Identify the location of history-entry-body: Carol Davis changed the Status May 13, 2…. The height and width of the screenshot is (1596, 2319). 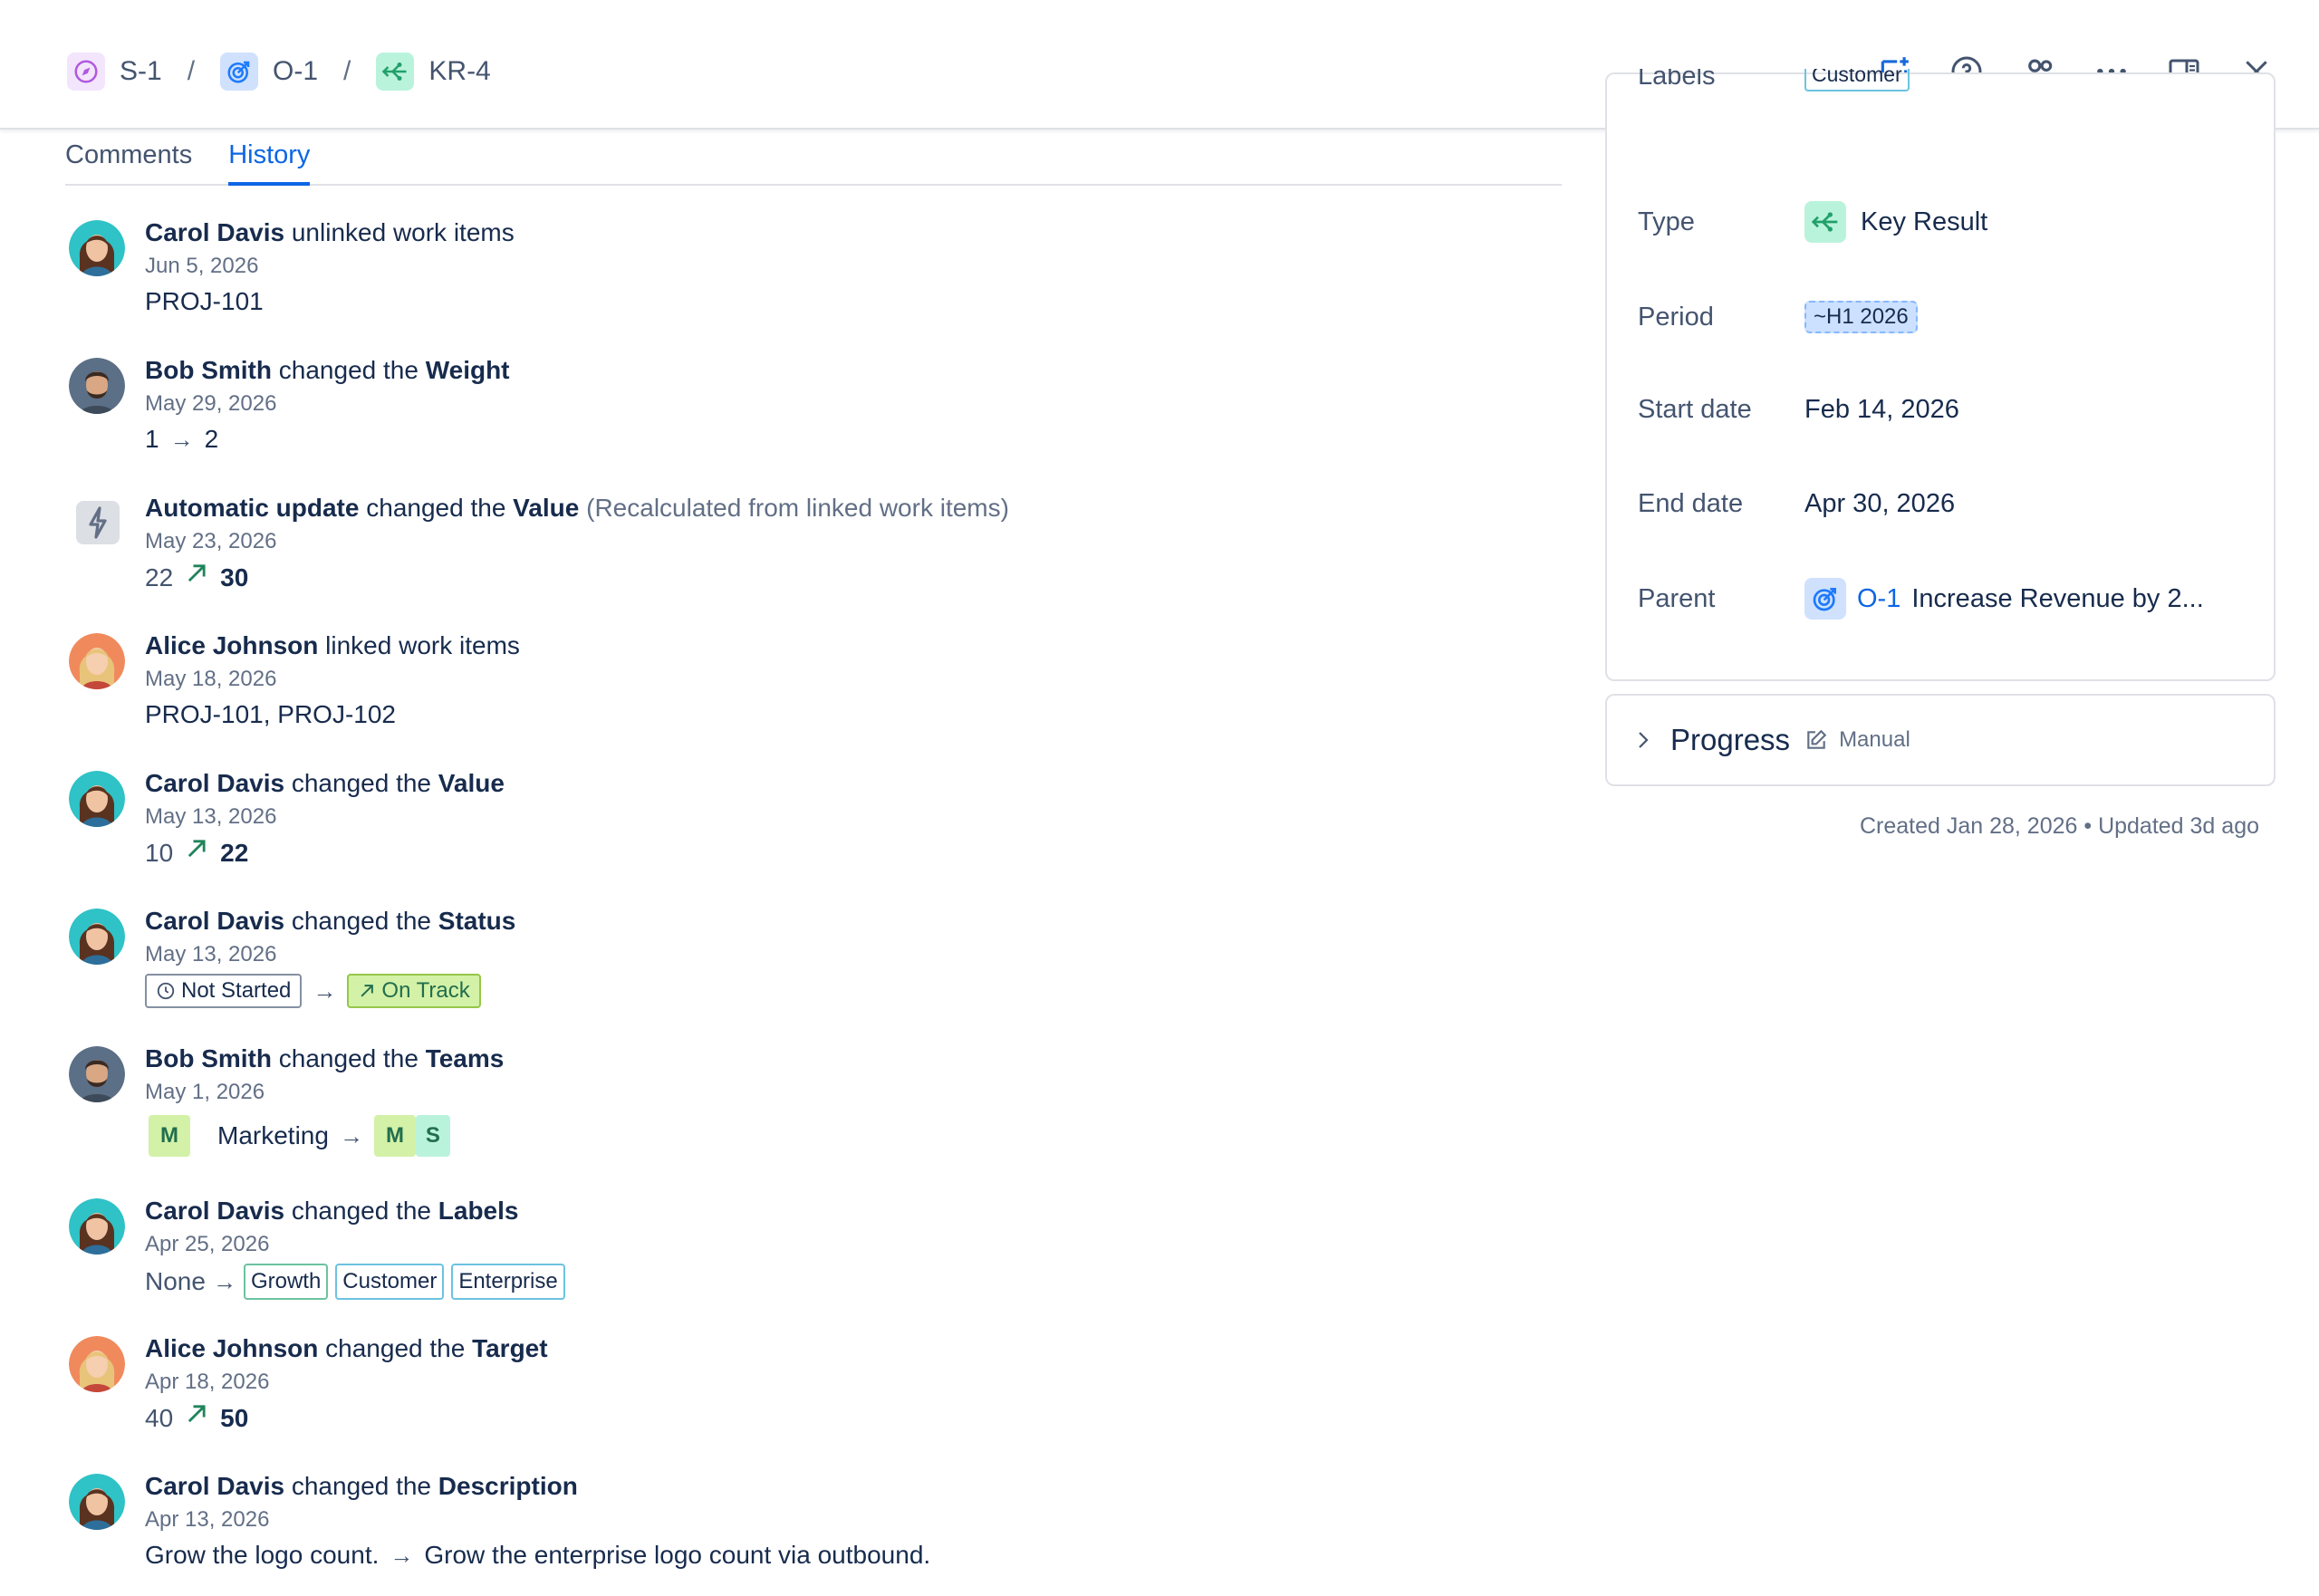
(330, 956).